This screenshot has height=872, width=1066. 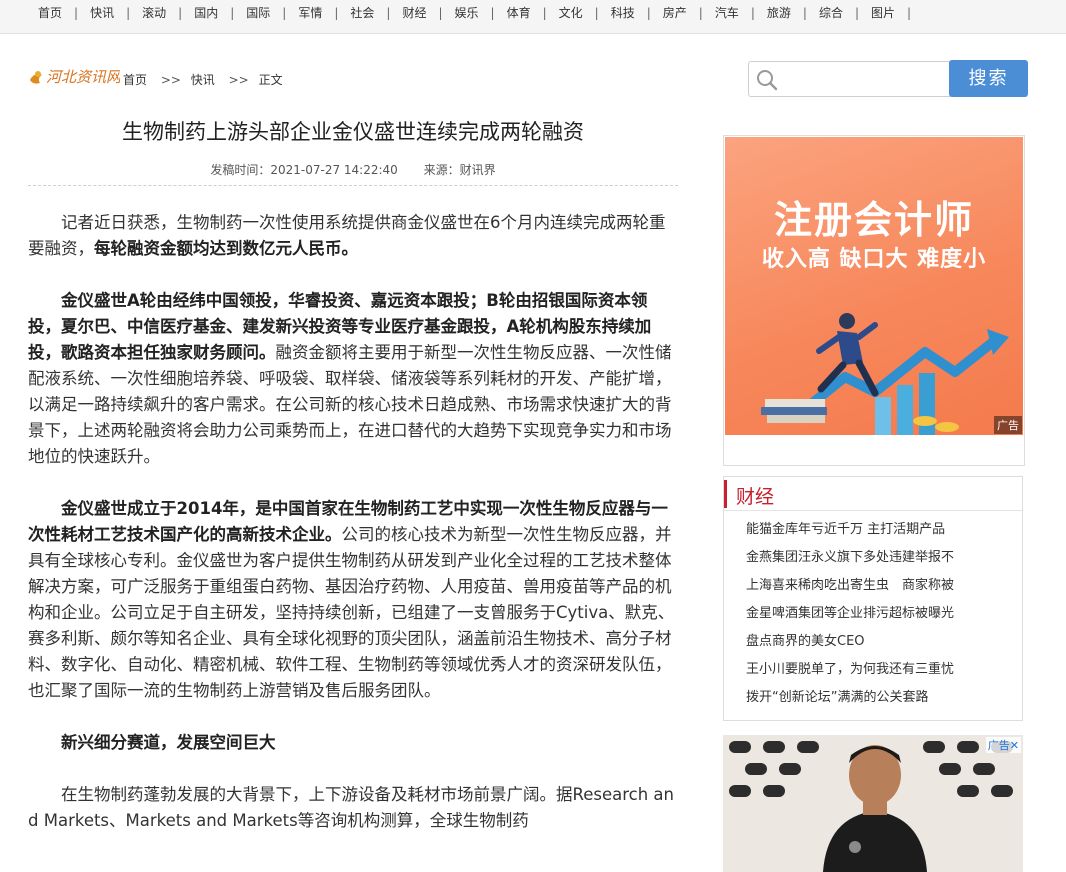 I want to click on search-icon, so click(x=767, y=80).